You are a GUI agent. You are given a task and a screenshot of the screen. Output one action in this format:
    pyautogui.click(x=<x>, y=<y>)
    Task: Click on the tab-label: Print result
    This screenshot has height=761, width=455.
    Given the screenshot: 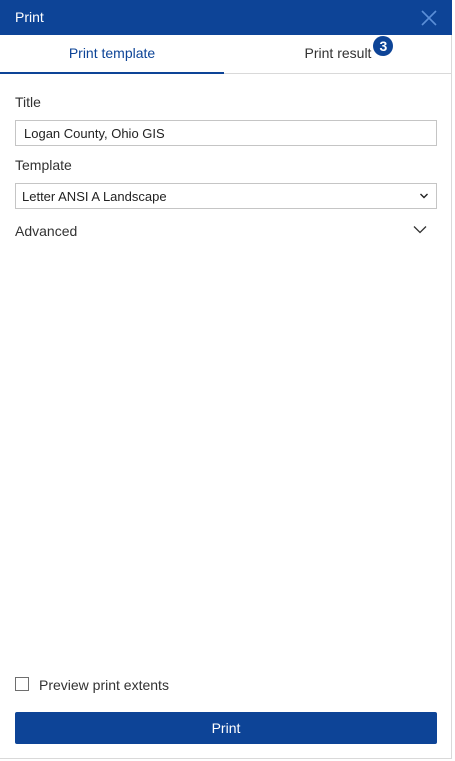 What is the action you would take?
    pyautogui.click(x=338, y=53)
    